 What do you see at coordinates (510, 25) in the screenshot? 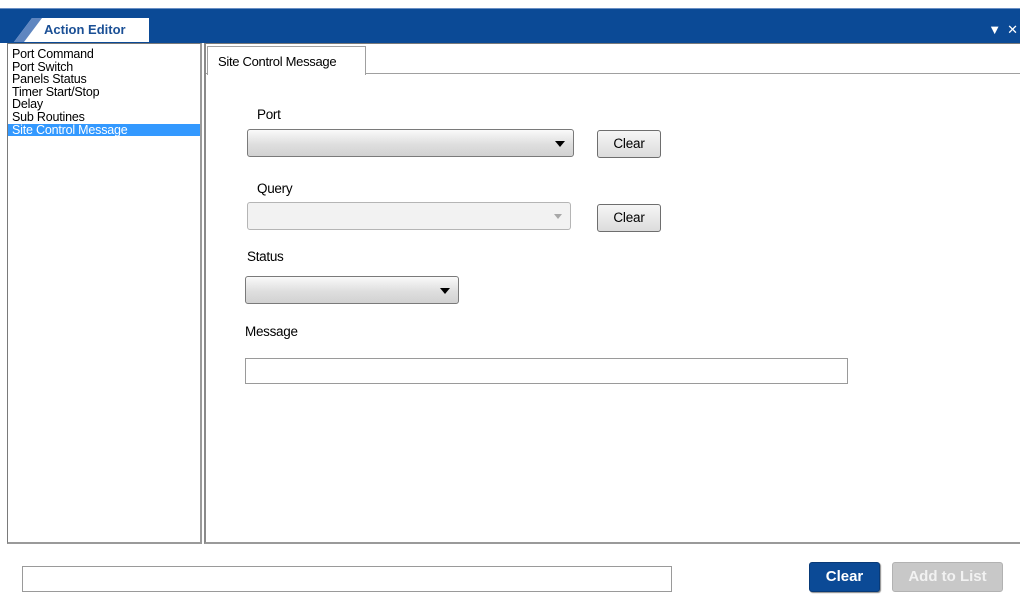
I see `title-bar: Action Editor ▼ ✕` at bounding box center [510, 25].